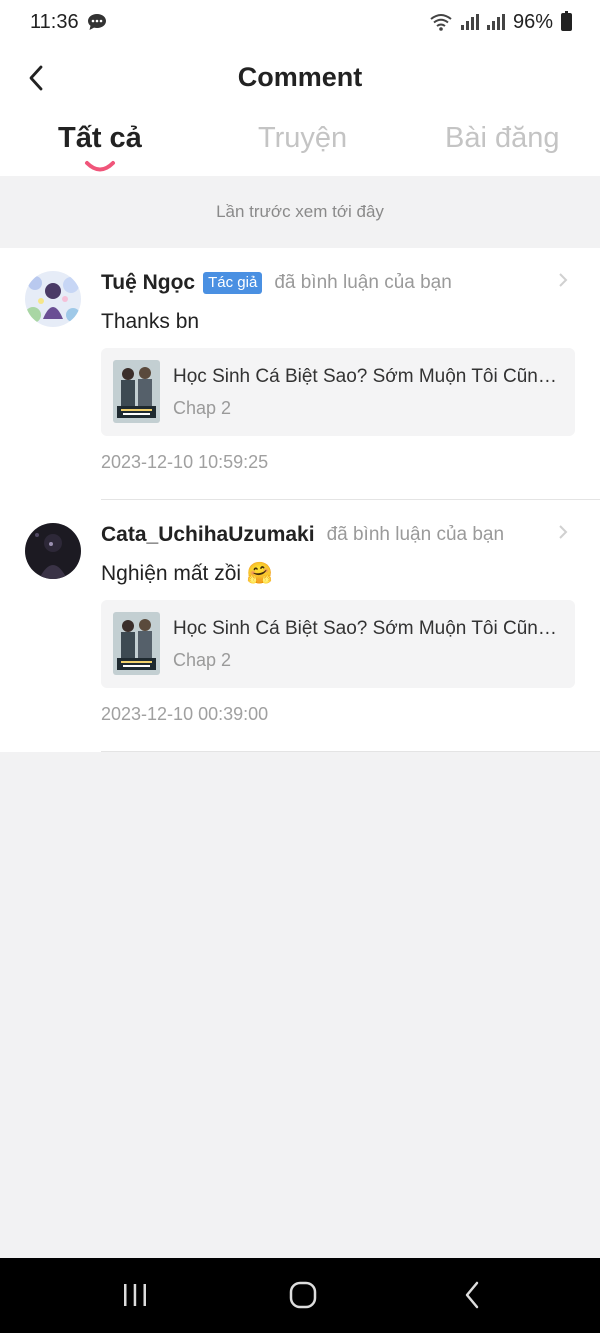 The width and height of the screenshot is (600, 1333). I want to click on home-icon, so click(303, 1295).